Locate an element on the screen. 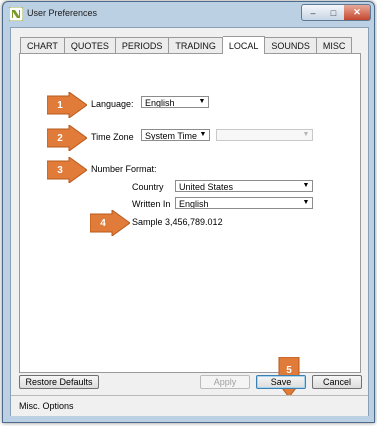  timezone-label: Time Zone is located at coordinates (112, 137).